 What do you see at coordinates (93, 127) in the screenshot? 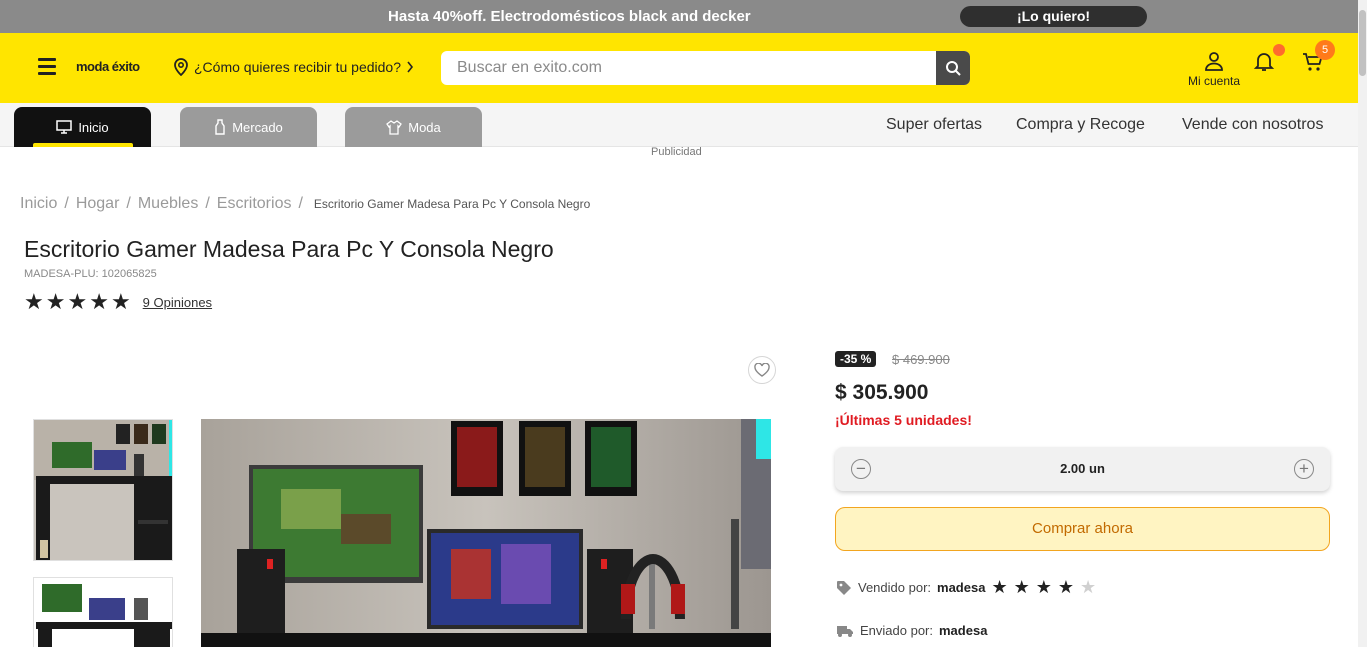
I see `tab-label: Inicio` at bounding box center [93, 127].